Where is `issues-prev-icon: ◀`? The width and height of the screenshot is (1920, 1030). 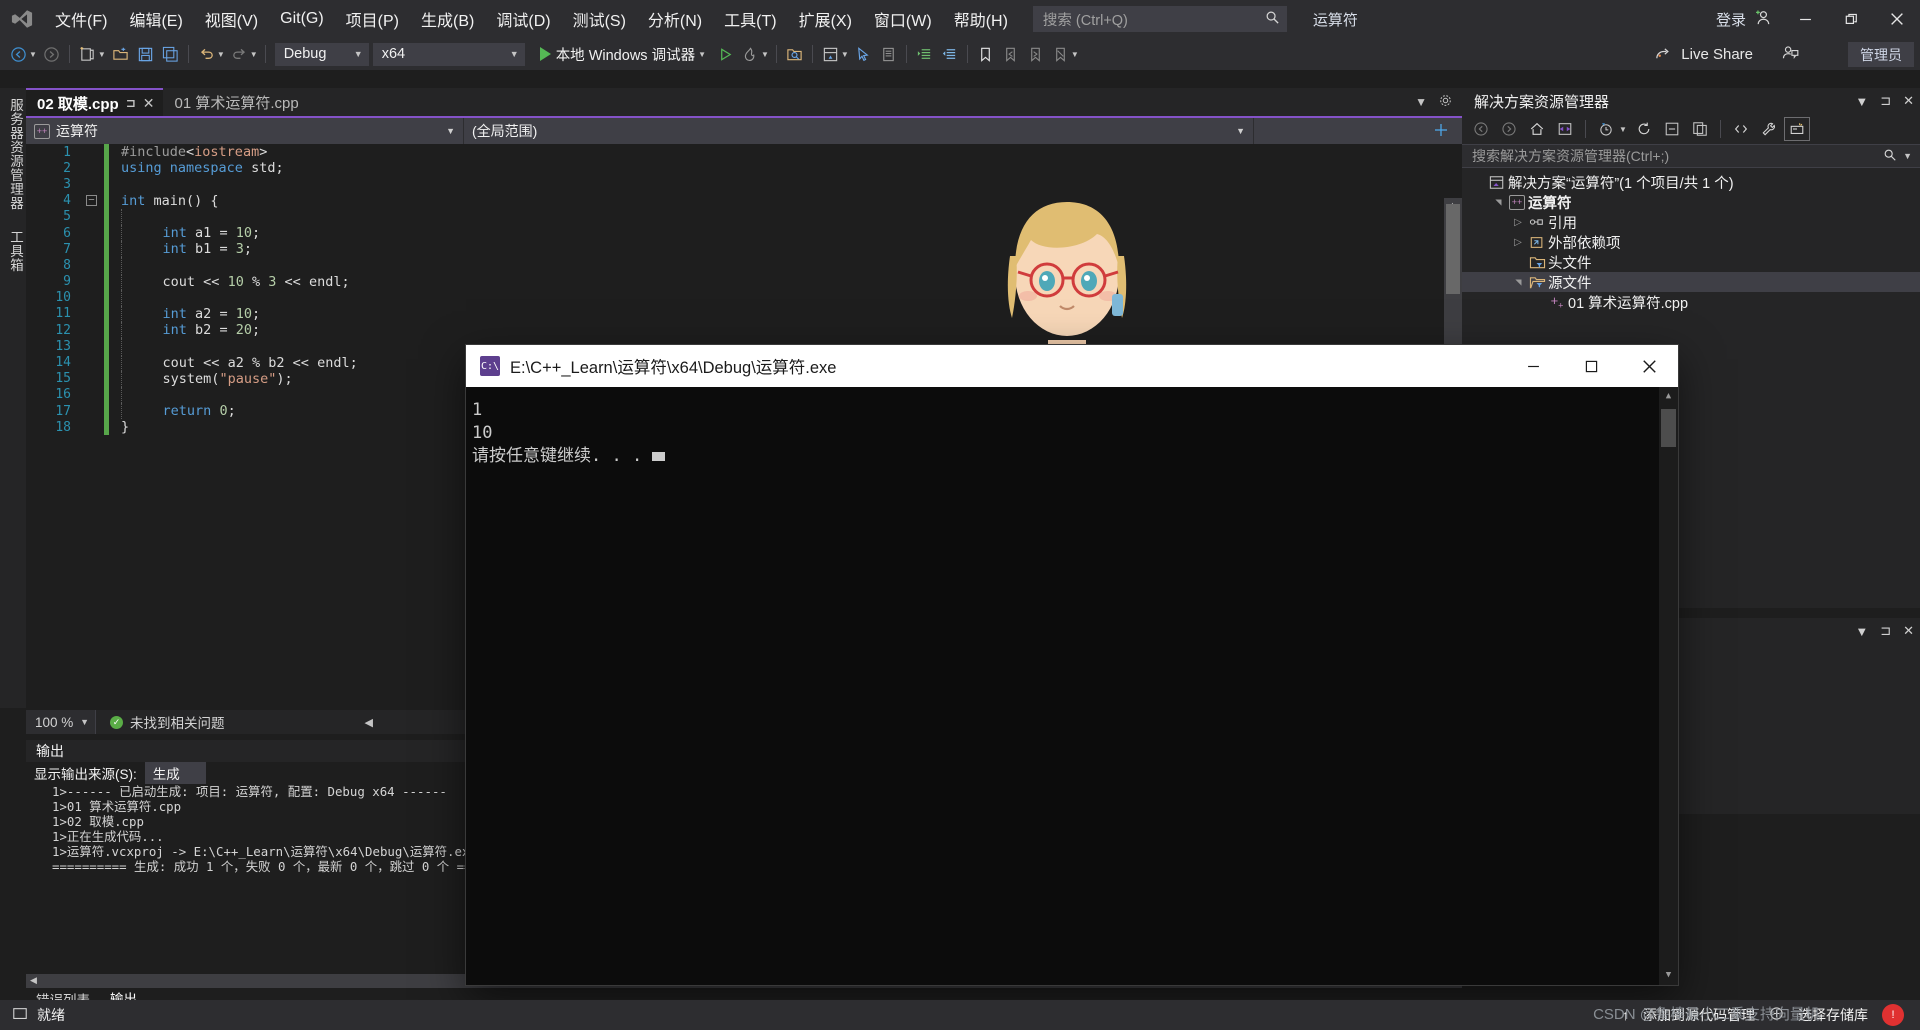 issues-prev-icon: ◀ is located at coordinates (369, 722).